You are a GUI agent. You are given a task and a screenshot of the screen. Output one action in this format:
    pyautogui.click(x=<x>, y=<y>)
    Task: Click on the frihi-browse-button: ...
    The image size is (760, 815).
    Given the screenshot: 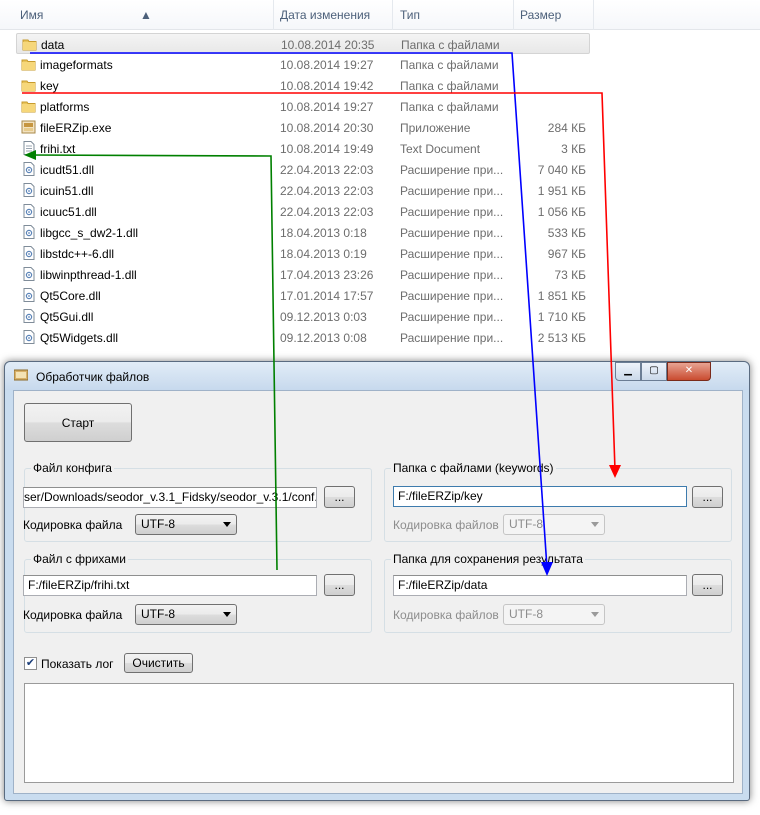 What is the action you would take?
    pyautogui.click(x=339, y=585)
    